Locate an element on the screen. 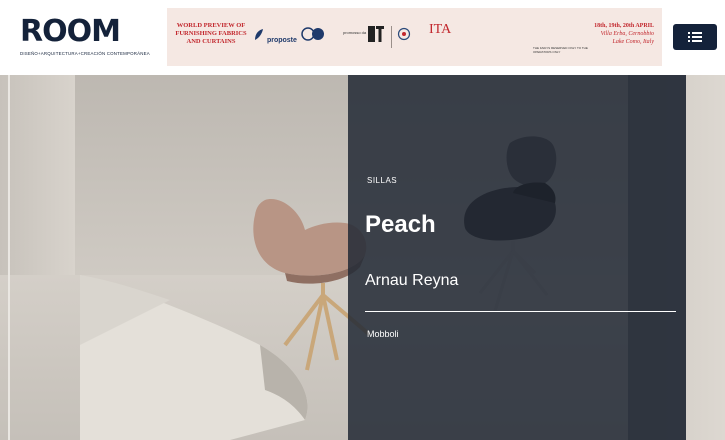 This screenshot has height=440, width=725. banner-ita-logo: ITA is located at coordinates (440, 29).